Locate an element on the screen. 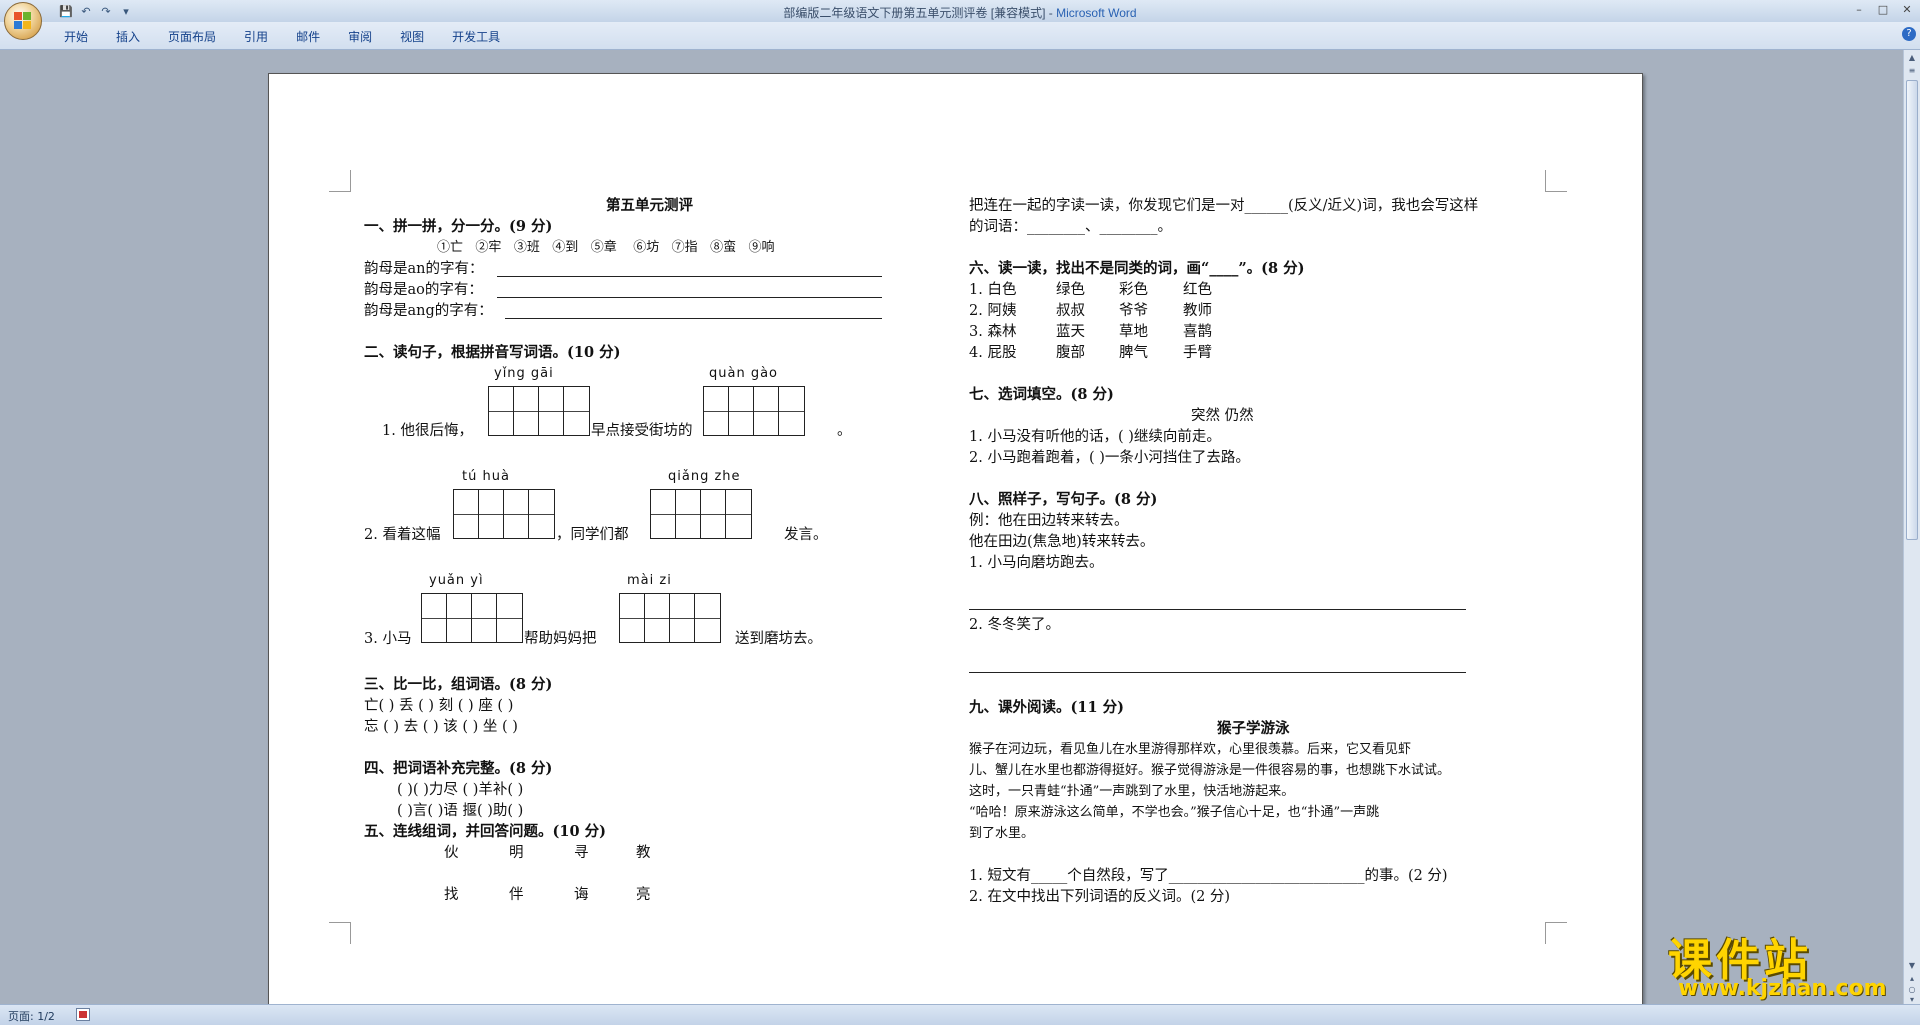 The image size is (1920, 1025). section-1-heading: 一、拼一拼，分一分。(9 分) is located at coordinates (458, 226).